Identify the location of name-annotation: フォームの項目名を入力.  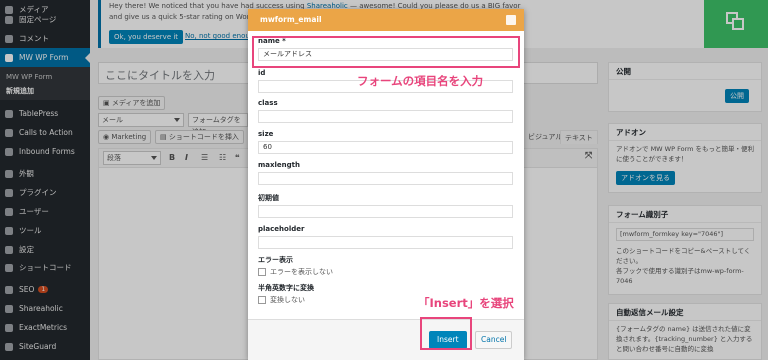
(420, 81).